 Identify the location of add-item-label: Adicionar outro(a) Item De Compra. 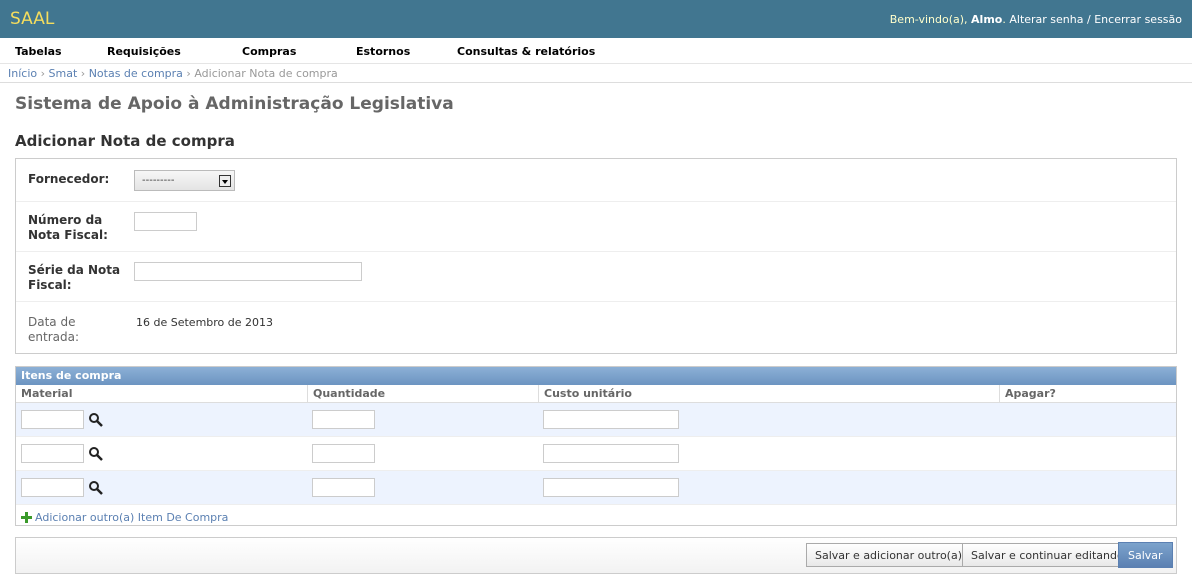
(132, 517).